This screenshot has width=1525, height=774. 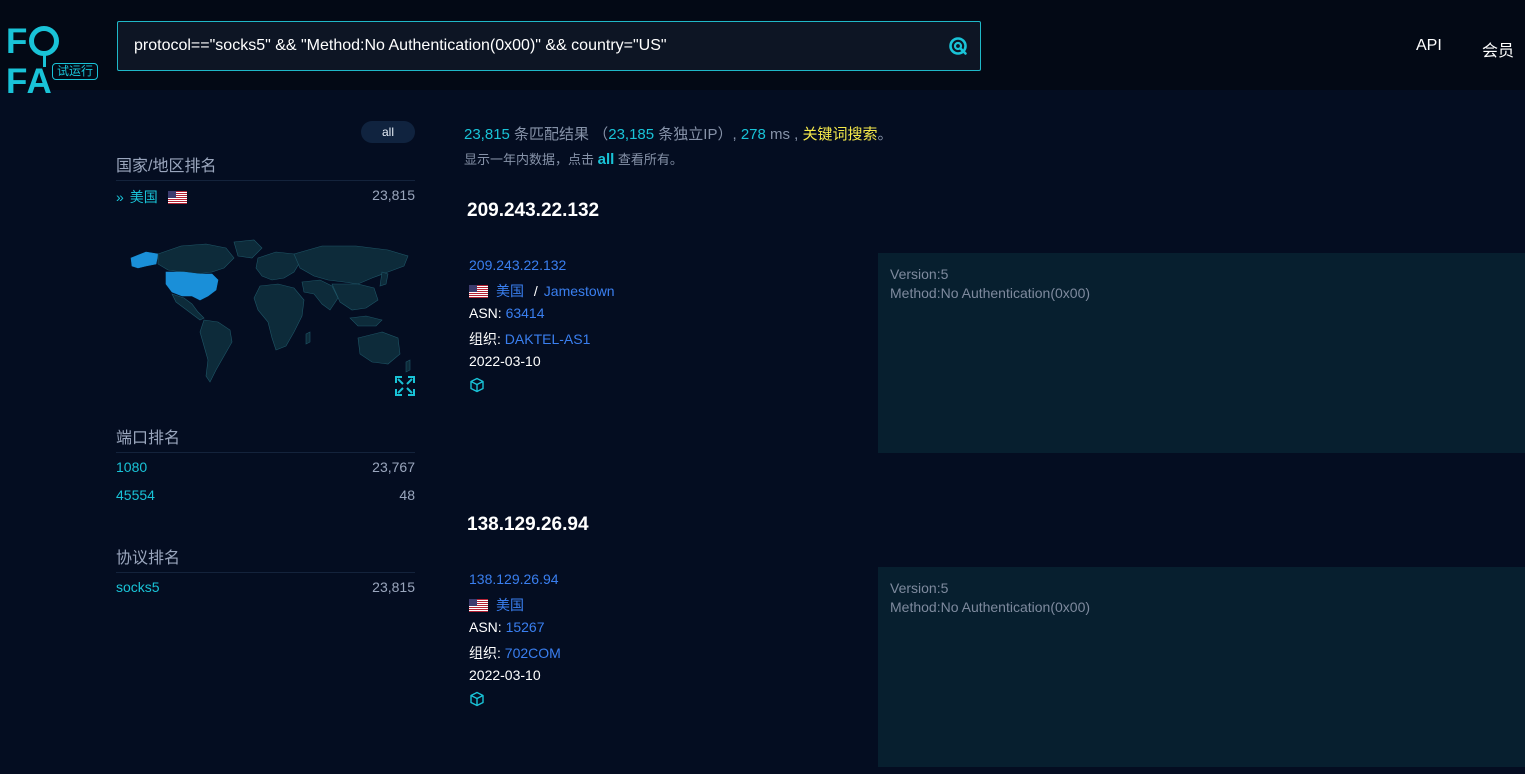 I want to click on note-text: 查看所有。, so click(x=648, y=159).